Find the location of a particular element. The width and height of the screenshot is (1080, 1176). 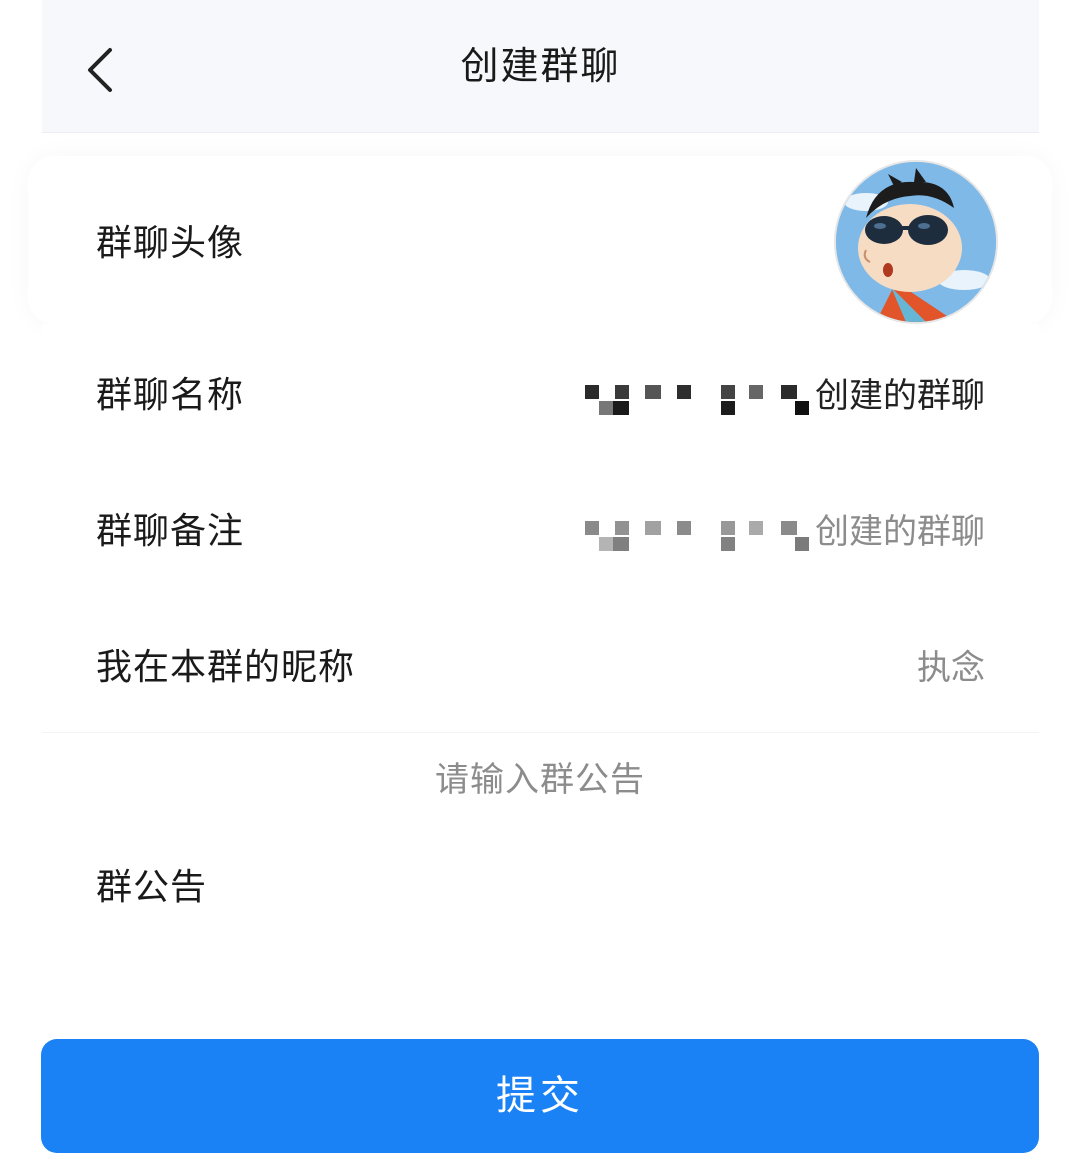

group-avatar-row: 群聊头像 is located at coordinates (540, 240).